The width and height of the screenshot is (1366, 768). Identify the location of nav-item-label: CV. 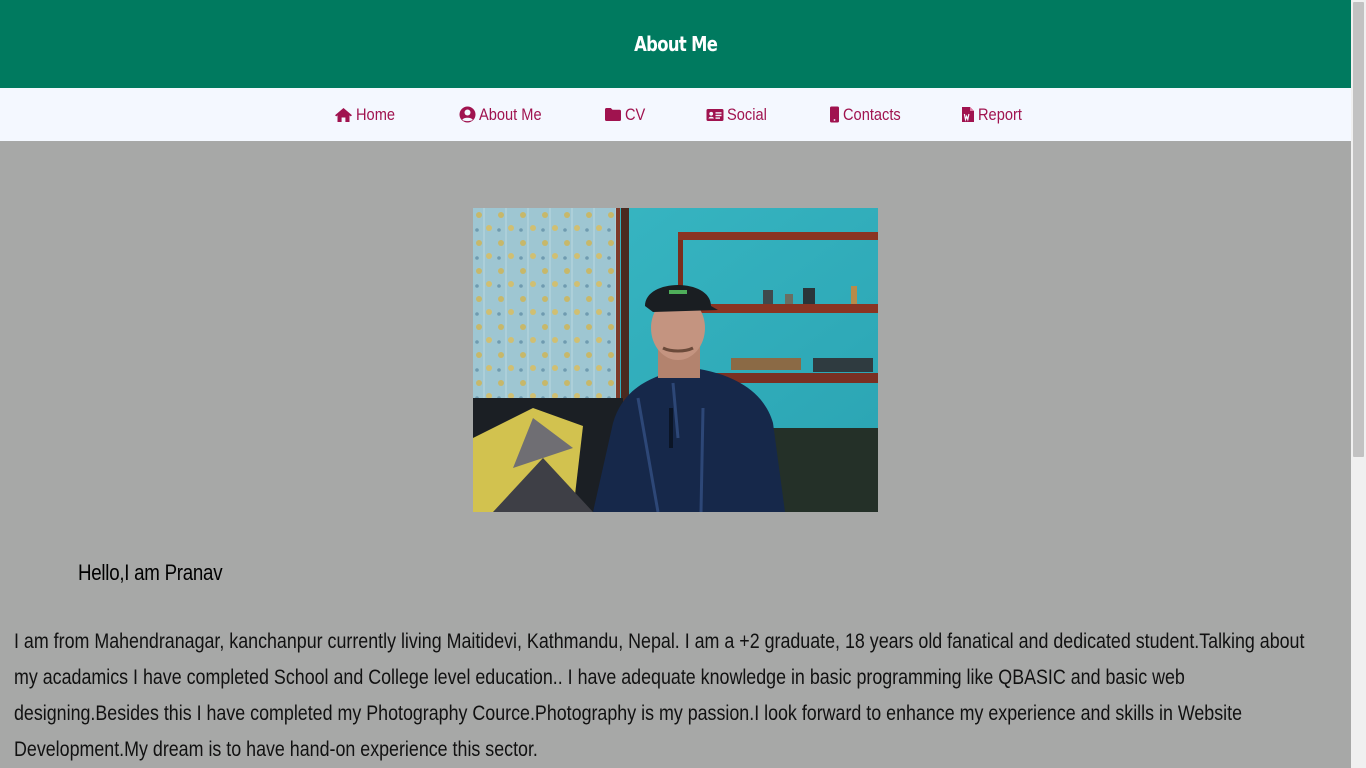
(635, 114).